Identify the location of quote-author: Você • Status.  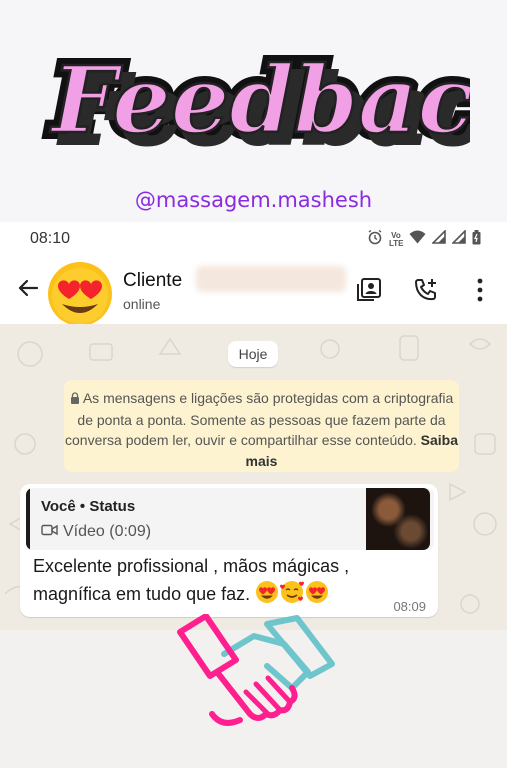
(88, 506).